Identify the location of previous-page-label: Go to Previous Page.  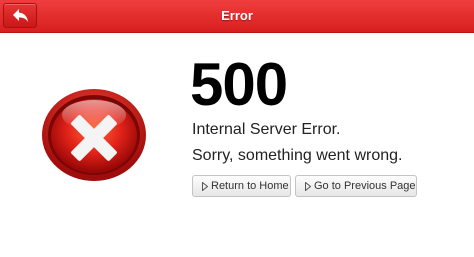
(365, 186).